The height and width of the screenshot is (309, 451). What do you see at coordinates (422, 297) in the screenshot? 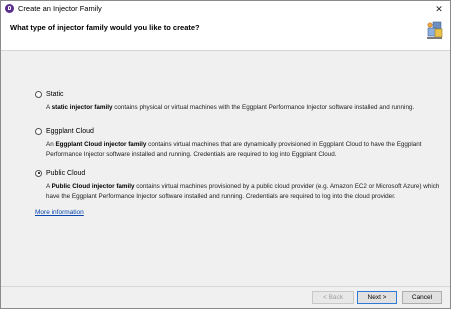
I see `cancel-button: Cancel` at bounding box center [422, 297].